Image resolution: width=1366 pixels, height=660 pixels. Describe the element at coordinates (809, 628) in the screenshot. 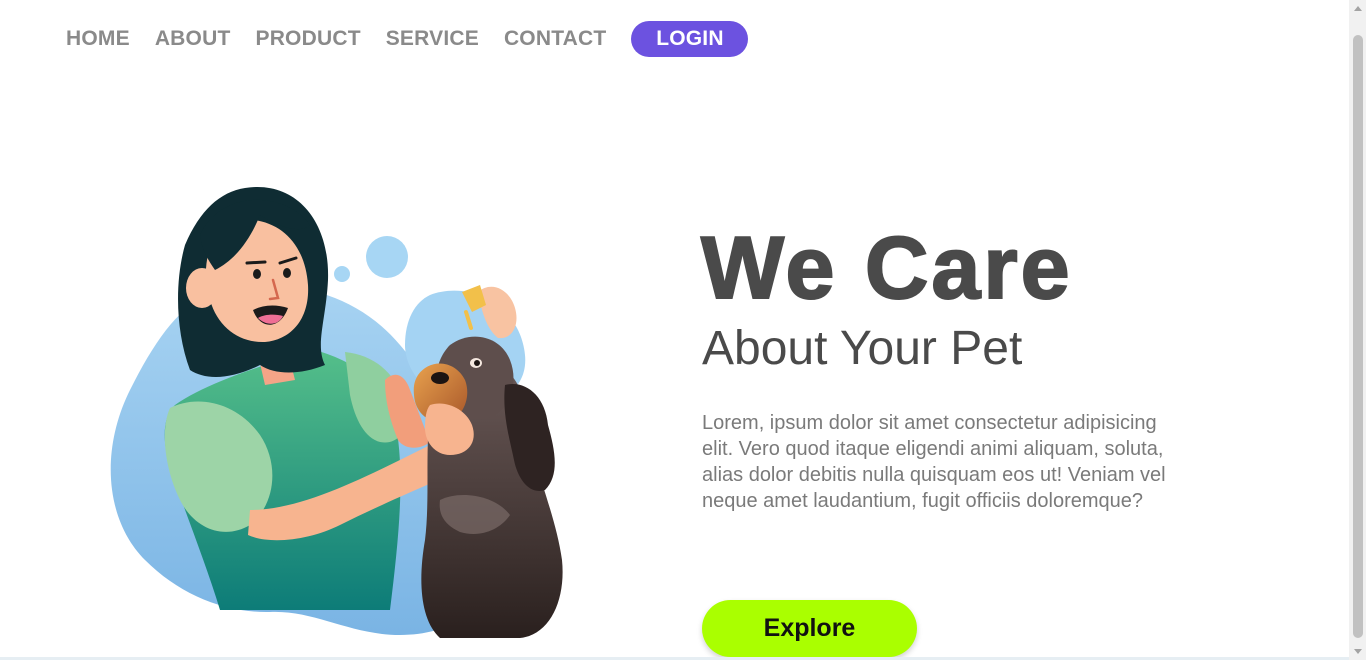

I see `explore-button: Explore` at that location.